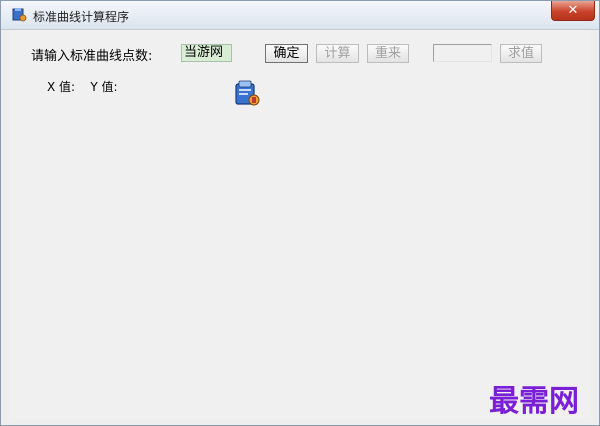 This screenshot has width=600, height=426. I want to click on close-icon: ✕, so click(573, 10).